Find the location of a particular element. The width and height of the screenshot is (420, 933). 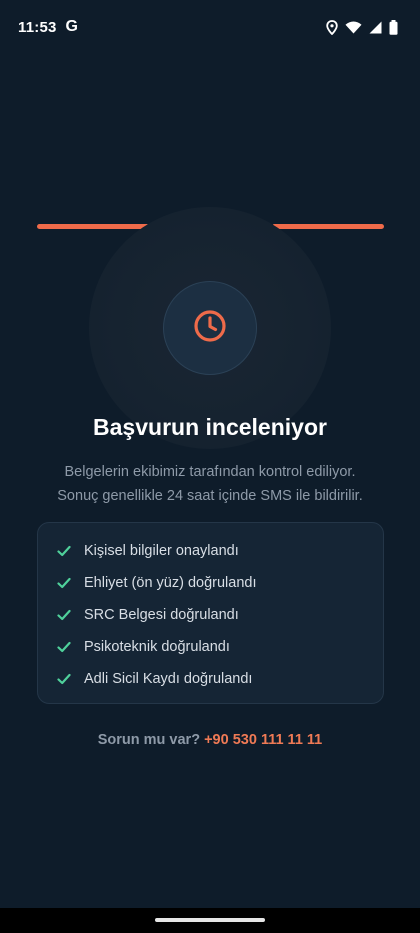

battery-icon is located at coordinates (393, 27).